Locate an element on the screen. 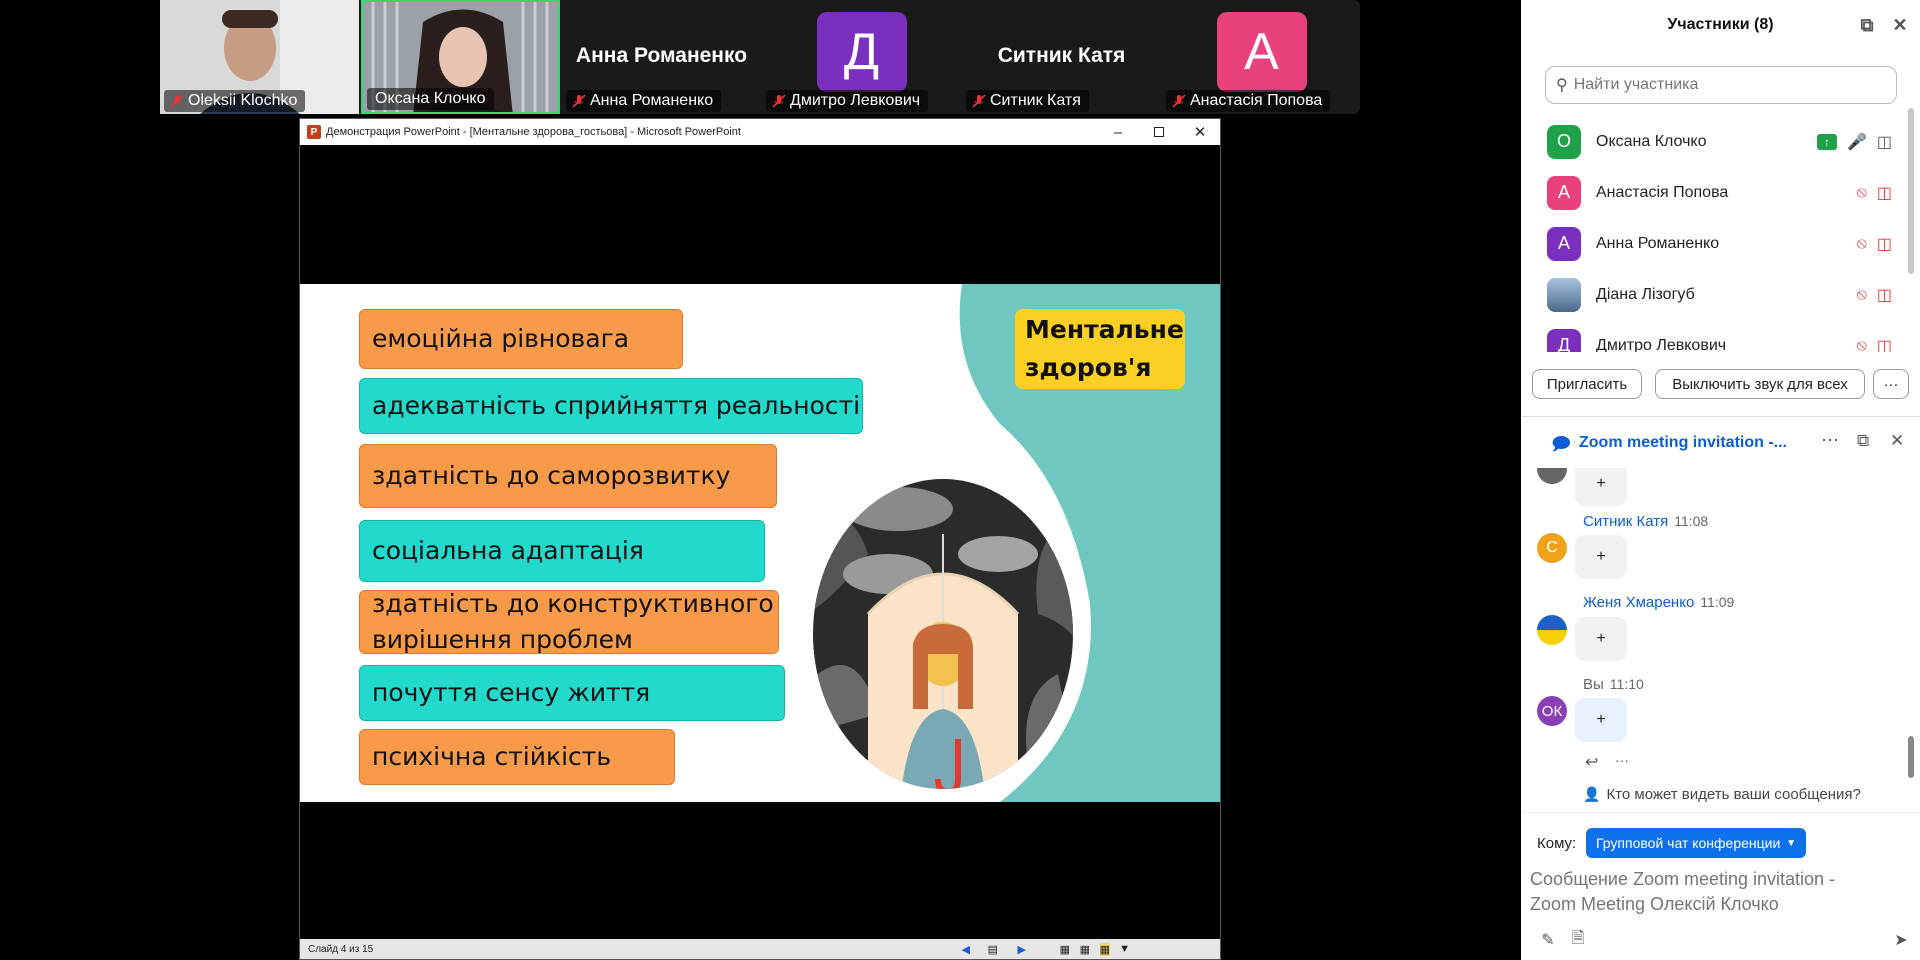 This screenshot has height=960, width=1920. slideshow-view-icon: ▼ is located at coordinates (1124, 949).